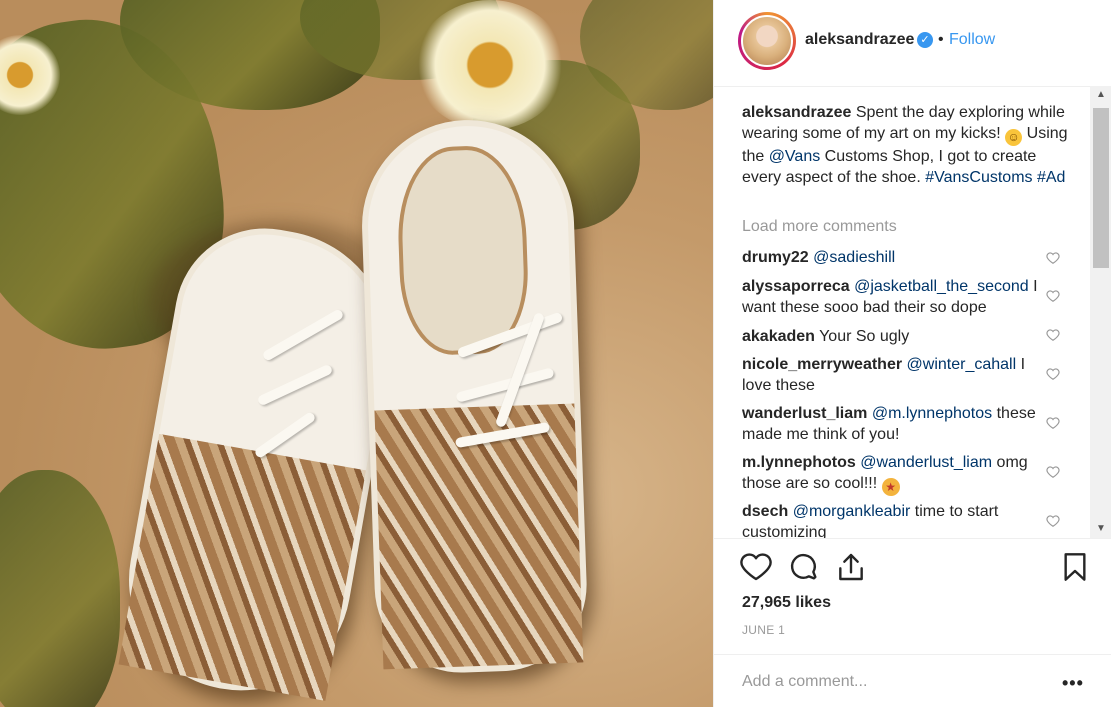 This screenshot has height=710, width=1111. Describe the element at coordinates (819, 227) in the screenshot. I see `load-more-comments-button: Load more comments` at that location.